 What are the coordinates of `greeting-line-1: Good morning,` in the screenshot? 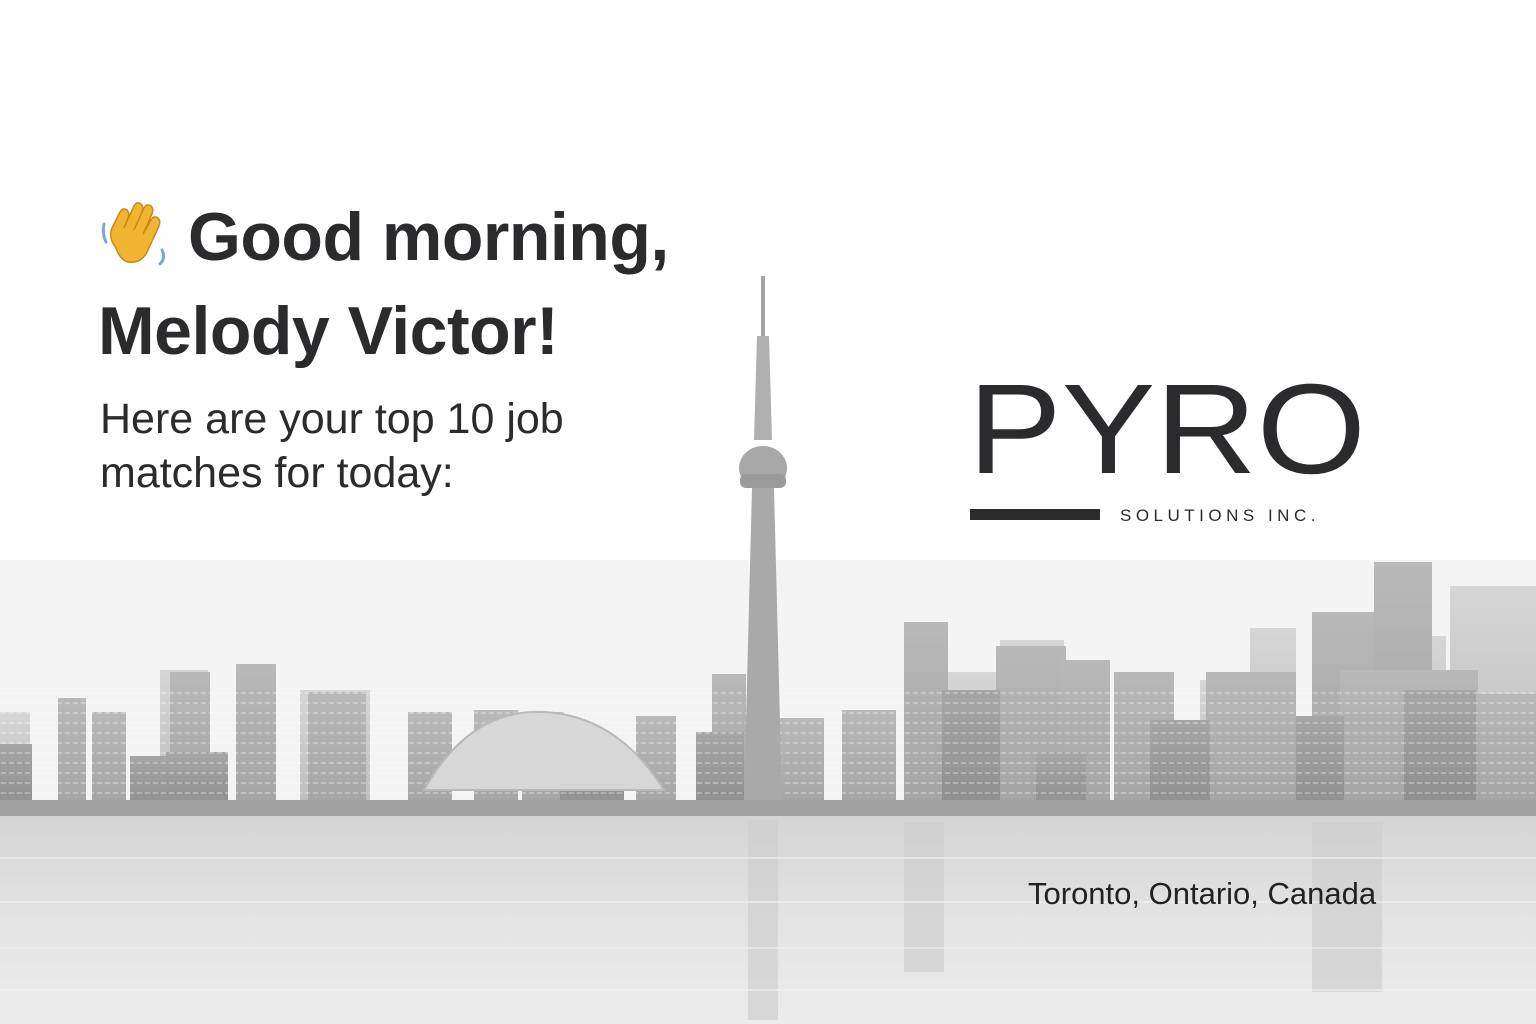 It's located at (383, 237).